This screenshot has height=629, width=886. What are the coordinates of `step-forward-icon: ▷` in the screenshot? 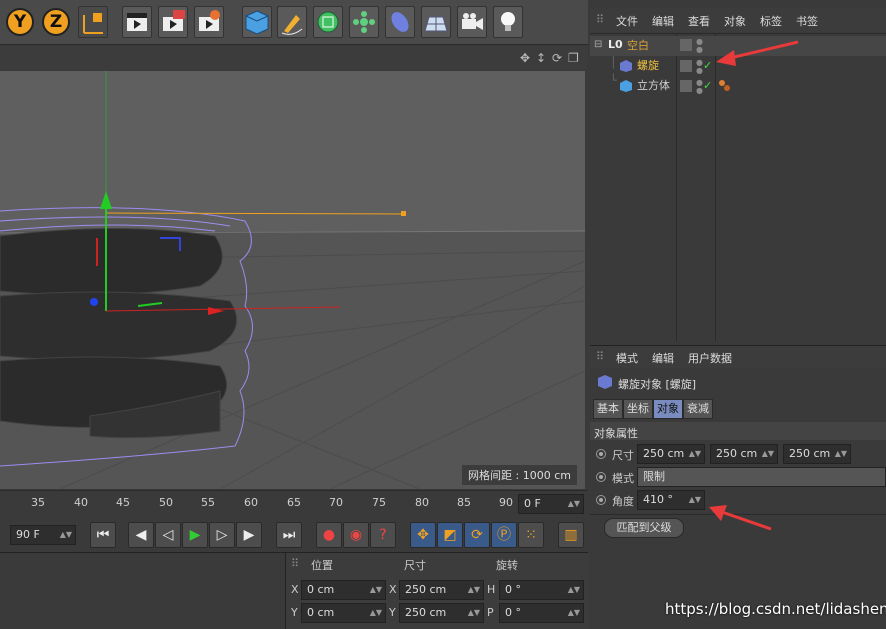 It's located at (222, 535).